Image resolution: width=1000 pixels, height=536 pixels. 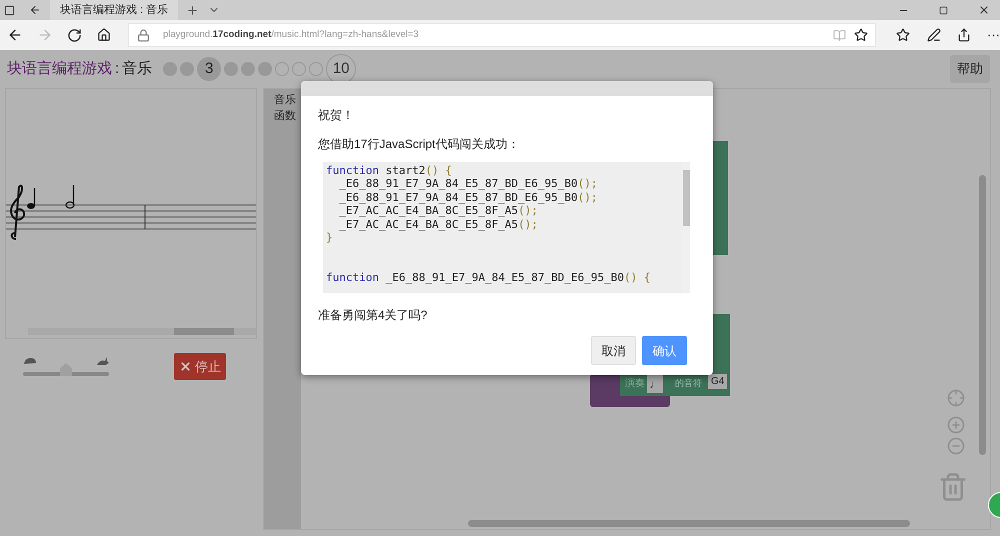 What do you see at coordinates (688, 383) in the screenshot?
I see `block-label: 的音符` at bounding box center [688, 383].